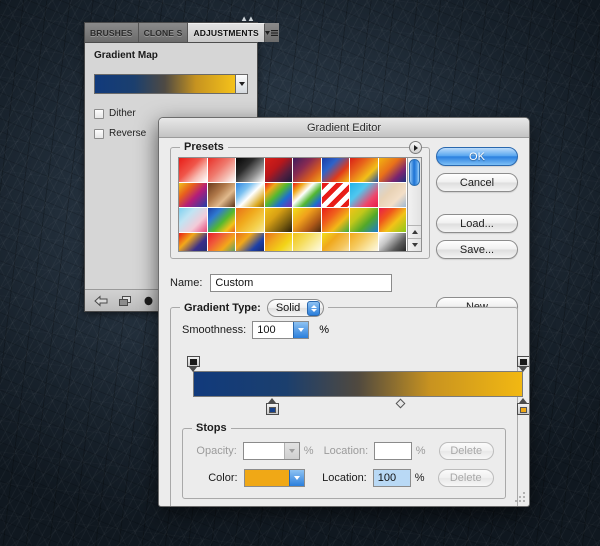 This screenshot has width=600, height=546. I want to click on gradient-map-preview-row, so click(171, 84).